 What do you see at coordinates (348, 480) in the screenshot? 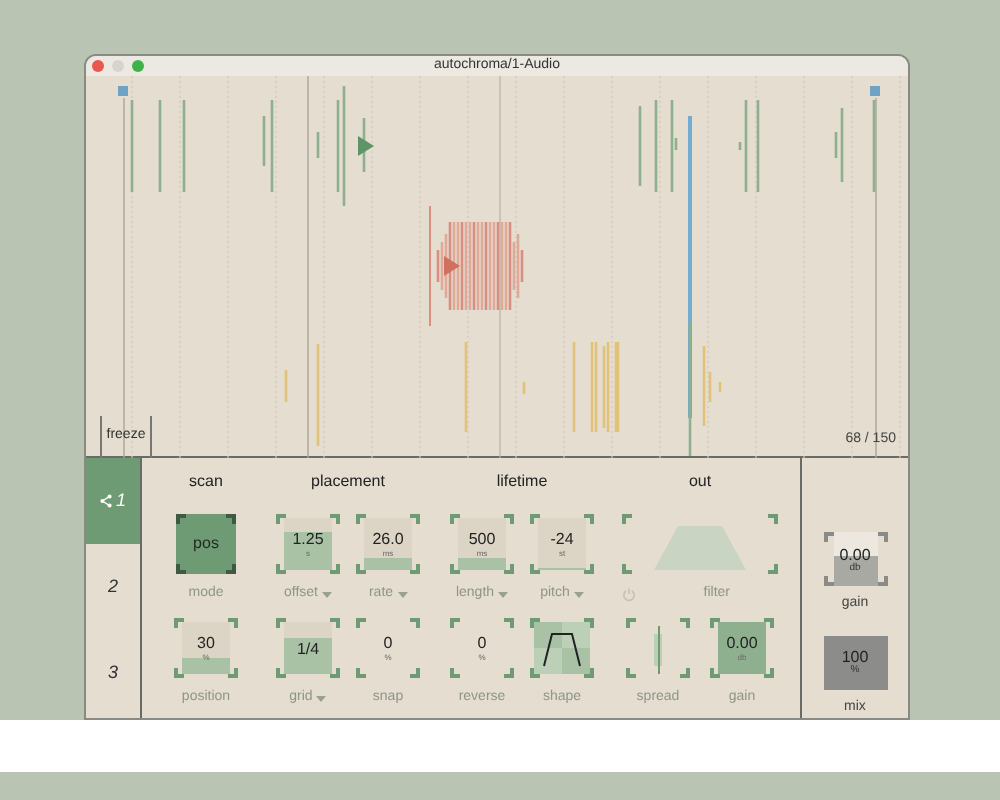
I see `section-title: placement` at bounding box center [348, 480].